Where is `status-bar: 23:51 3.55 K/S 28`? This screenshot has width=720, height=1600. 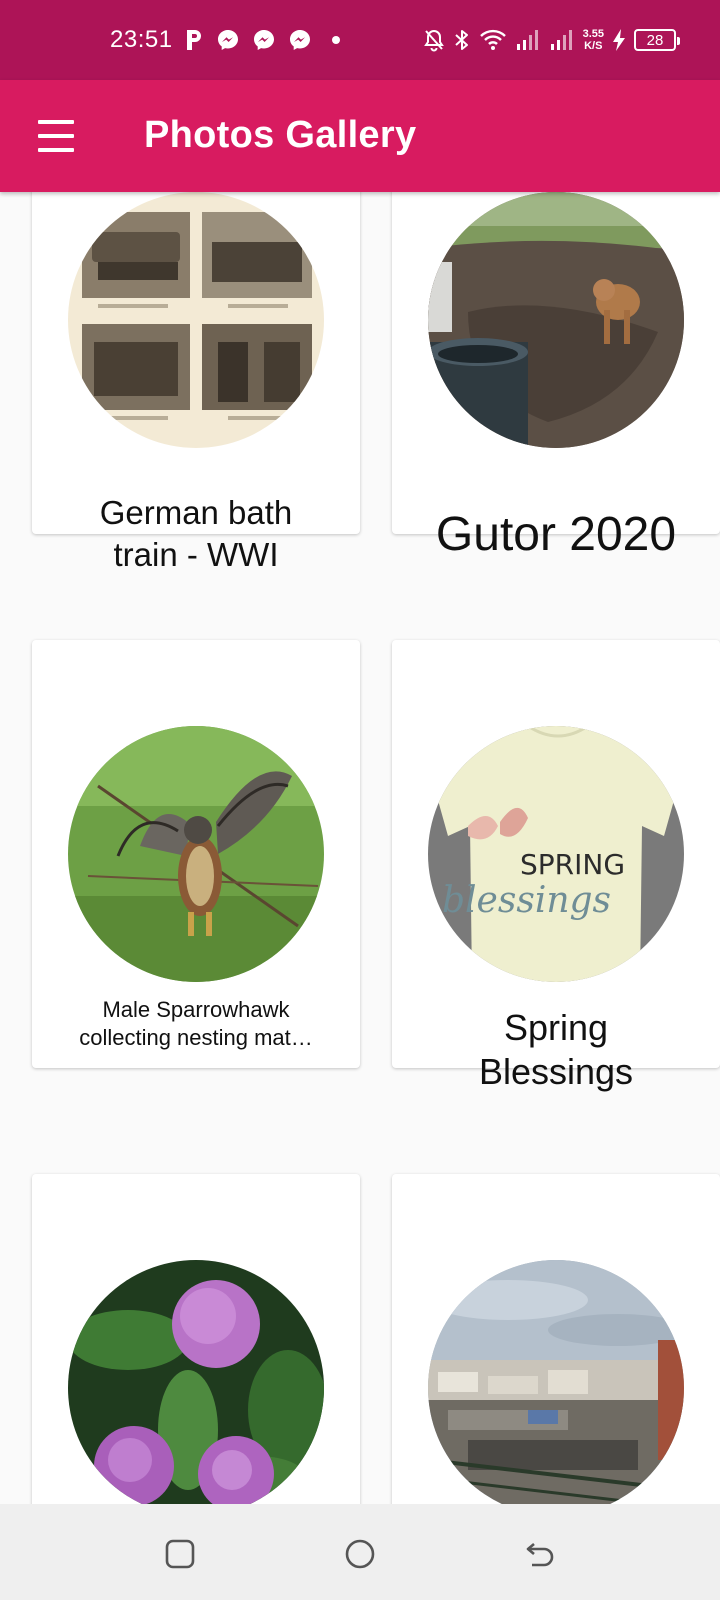 status-bar: 23:51 3.55 K/S 28 is located at coordinates (360, 40).